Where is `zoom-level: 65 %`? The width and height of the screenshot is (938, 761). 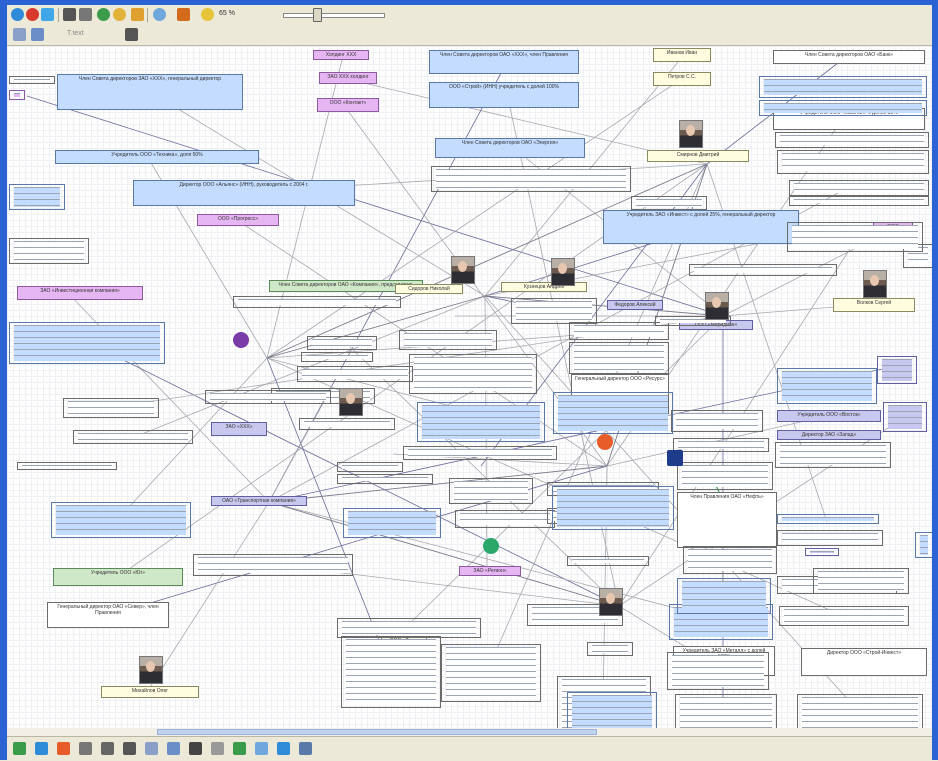
zoom-level: 65 % is located at coordinates (227, 13).